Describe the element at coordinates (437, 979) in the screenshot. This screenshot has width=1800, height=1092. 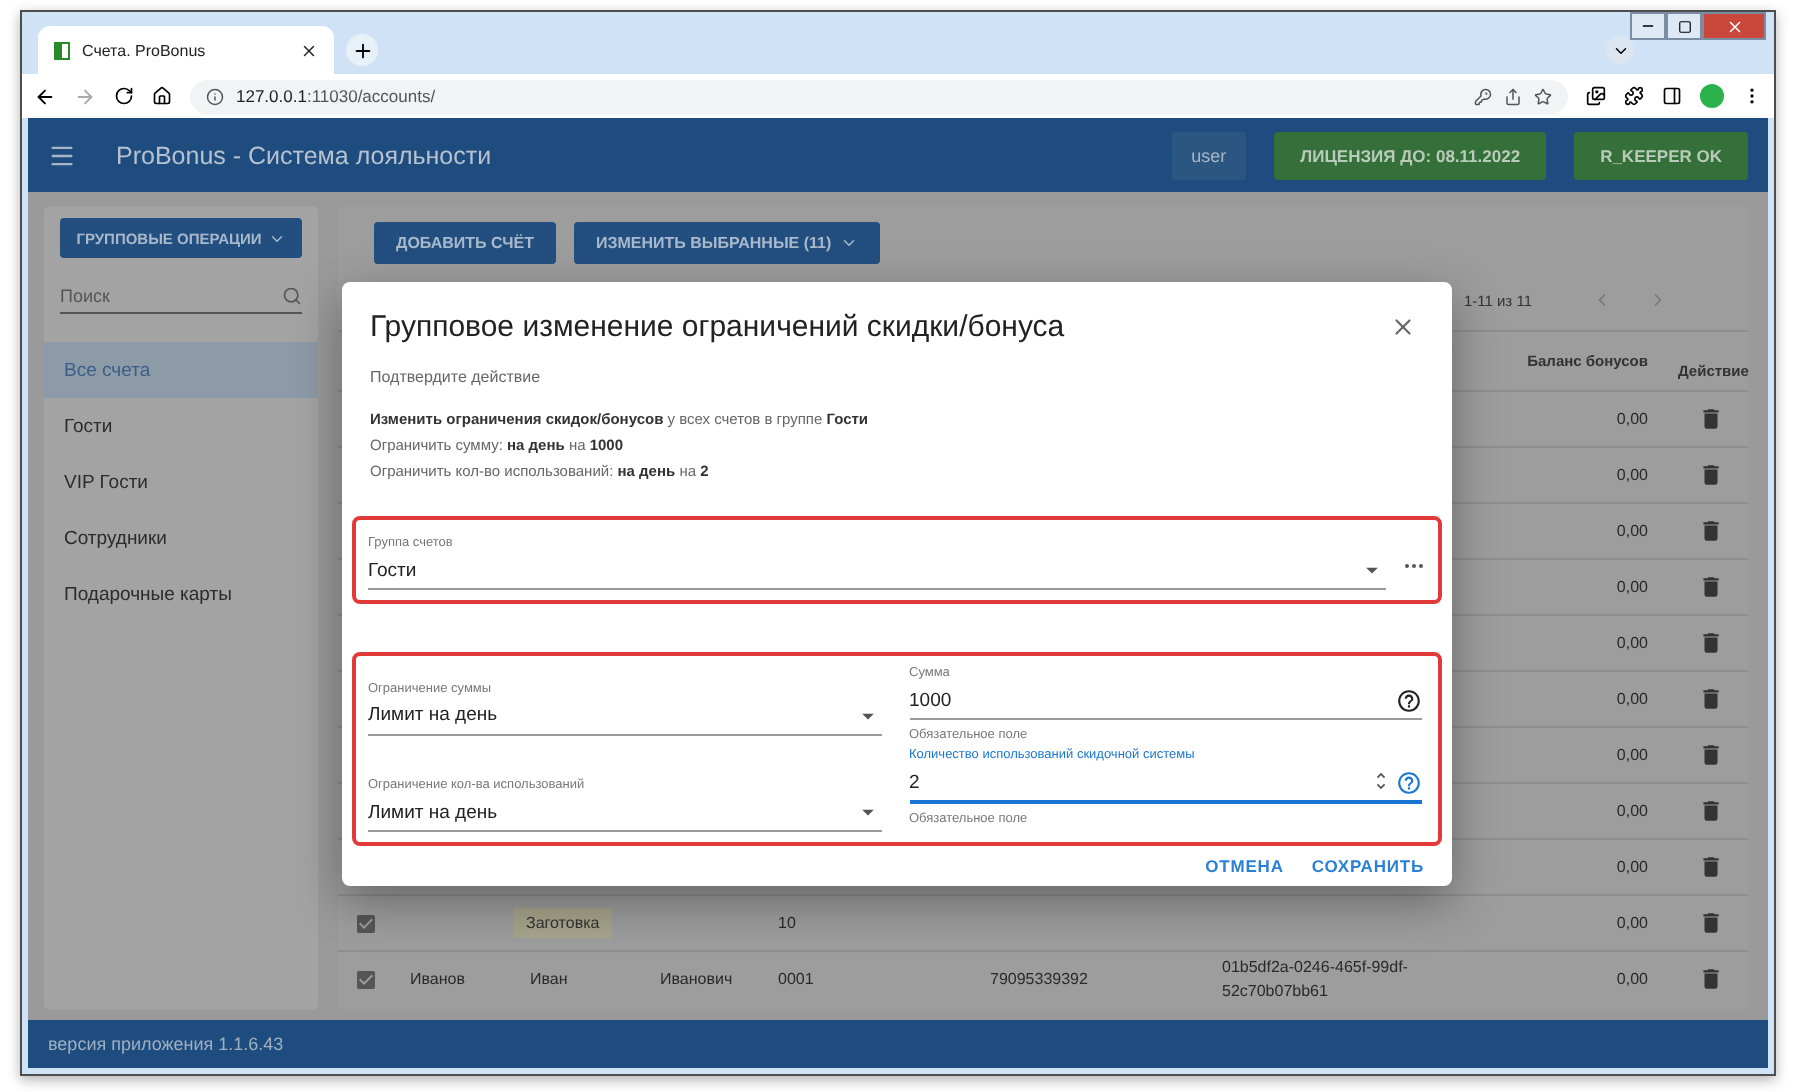
I see `table-cell: Иванов` at that location.